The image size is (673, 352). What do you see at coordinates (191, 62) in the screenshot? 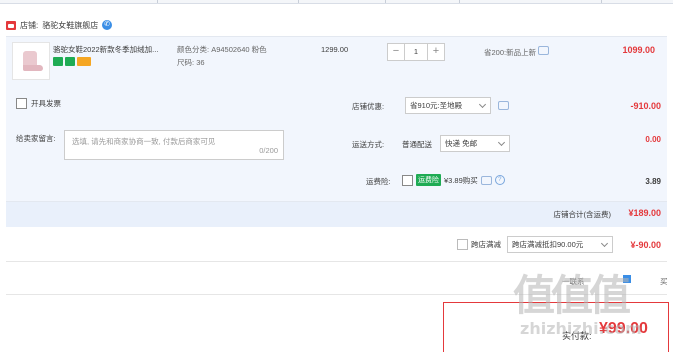
I see `size-attribute: 尺码: 36` at bounding box center [191, 62].